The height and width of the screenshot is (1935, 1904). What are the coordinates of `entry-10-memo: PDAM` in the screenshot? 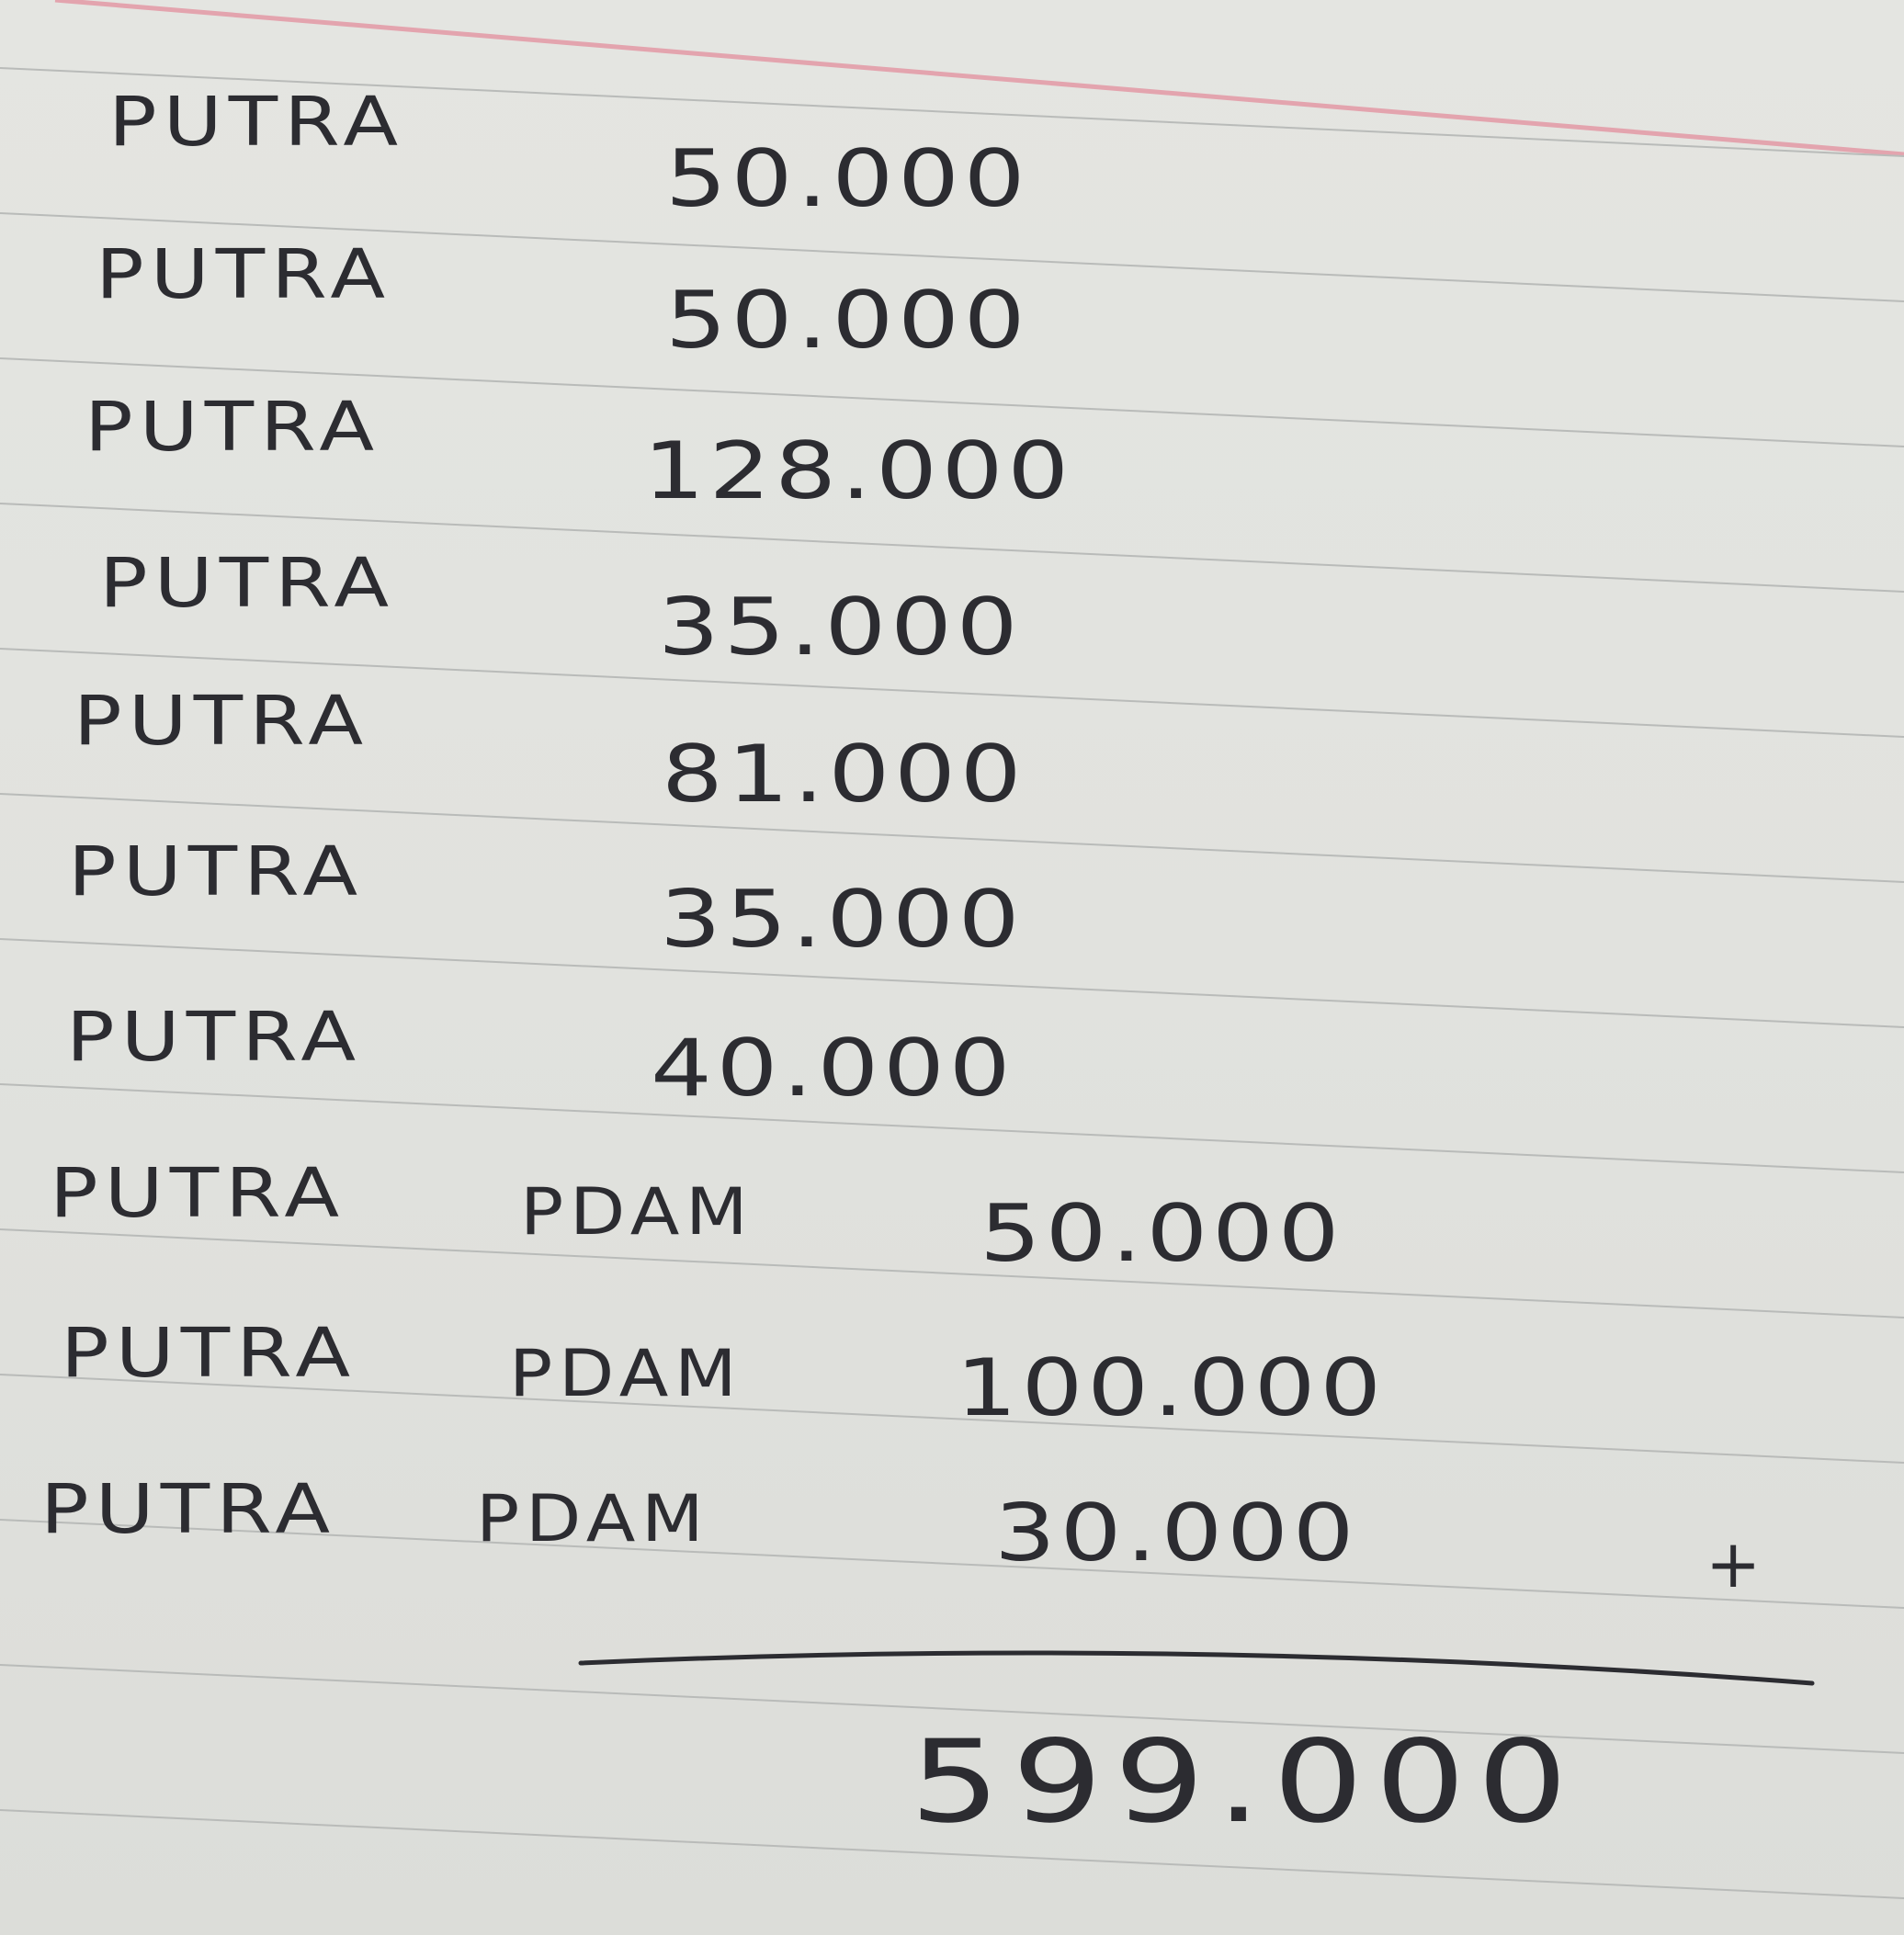 It's located at (593, 1518).